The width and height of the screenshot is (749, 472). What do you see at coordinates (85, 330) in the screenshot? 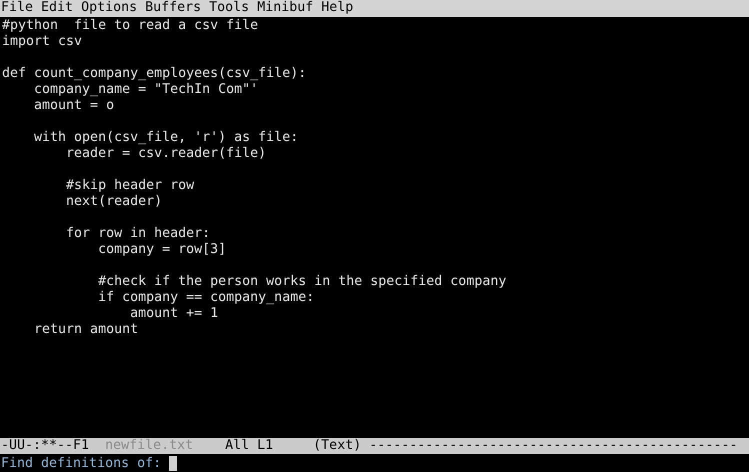
I see `code-line: return amount` at bounding box center [85, 330].